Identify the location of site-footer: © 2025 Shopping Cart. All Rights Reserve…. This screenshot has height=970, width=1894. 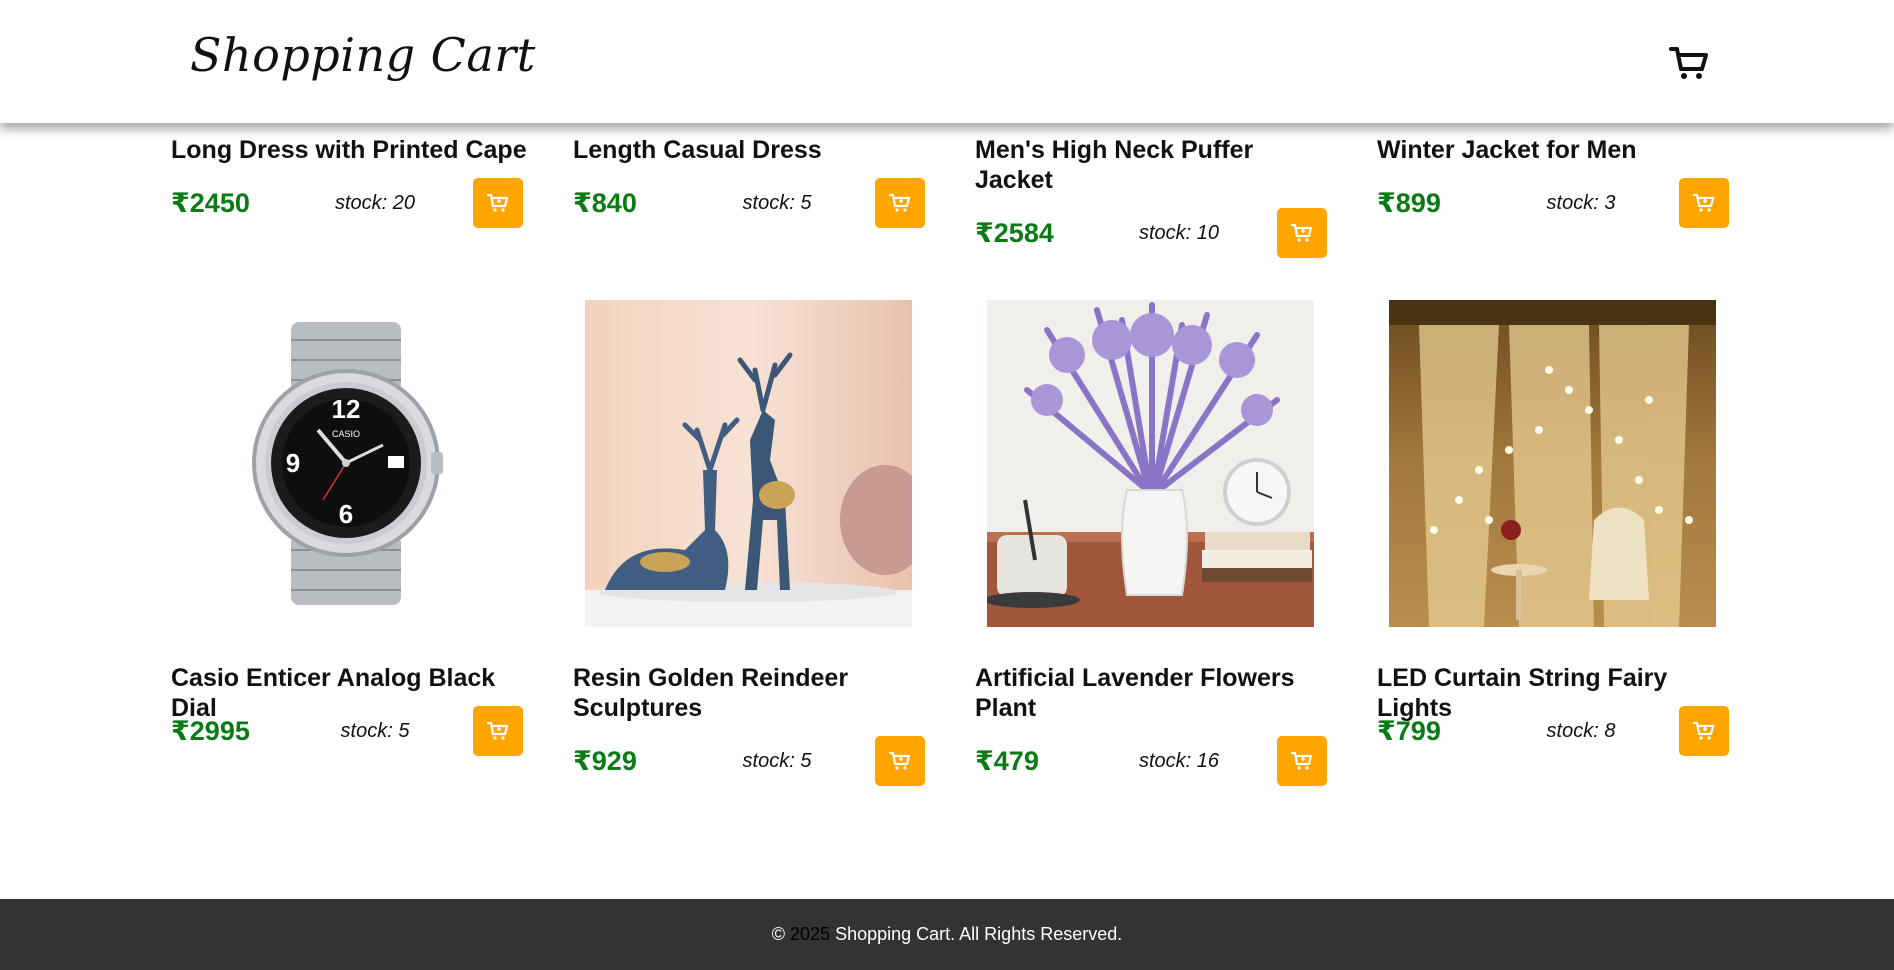
(947, 934).